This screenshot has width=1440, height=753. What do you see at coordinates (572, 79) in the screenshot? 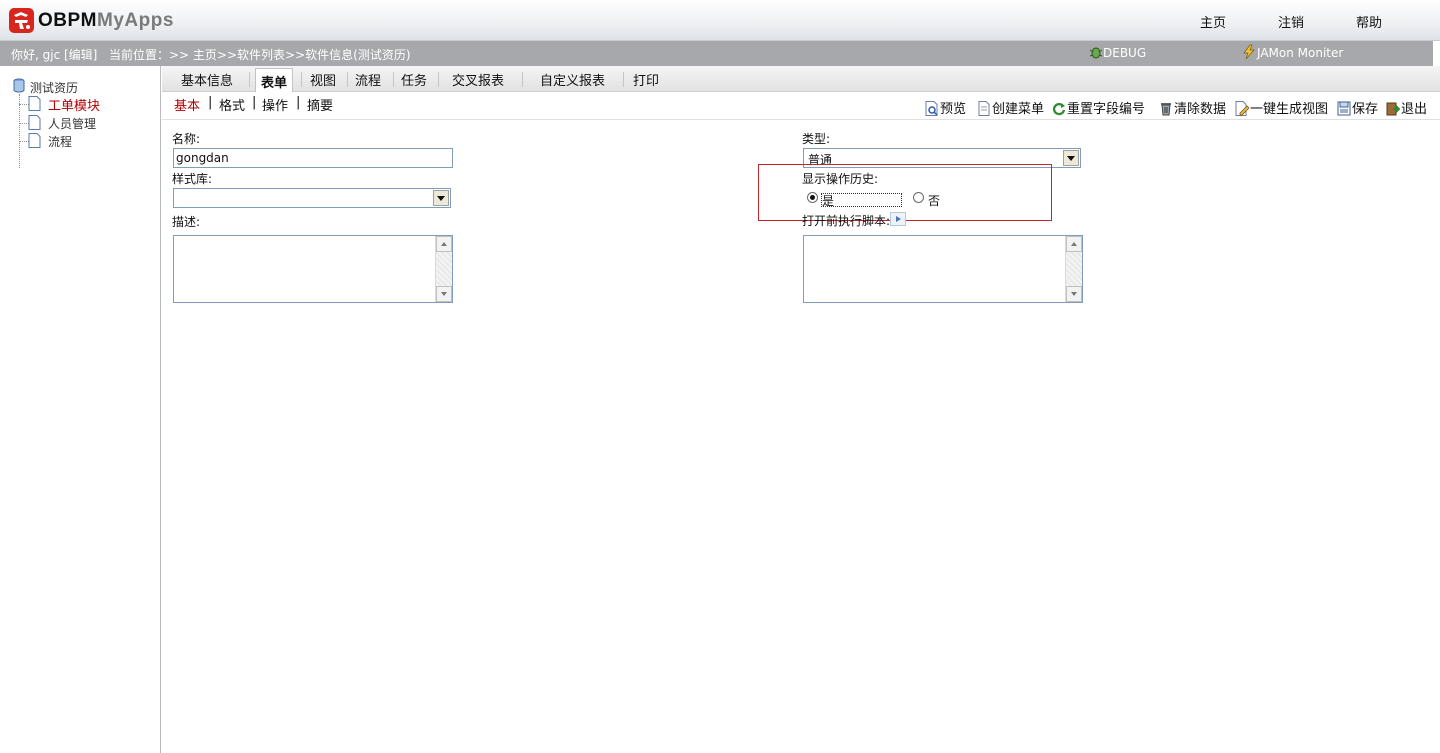
I see `tab-custom-report: 自定义报表` at bounding box center [572, 79].